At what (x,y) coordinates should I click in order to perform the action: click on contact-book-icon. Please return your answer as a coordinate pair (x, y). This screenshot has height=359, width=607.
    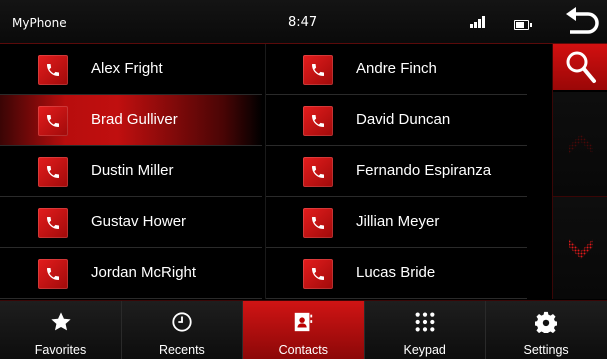
    Looking at the image, I should click on (304, 322).